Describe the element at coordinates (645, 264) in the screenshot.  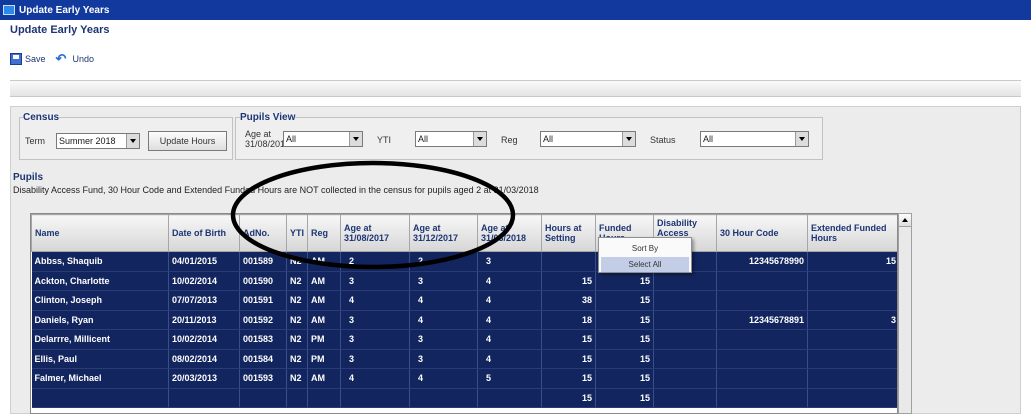
I see `context-menu-select-all: Select All` at that location.